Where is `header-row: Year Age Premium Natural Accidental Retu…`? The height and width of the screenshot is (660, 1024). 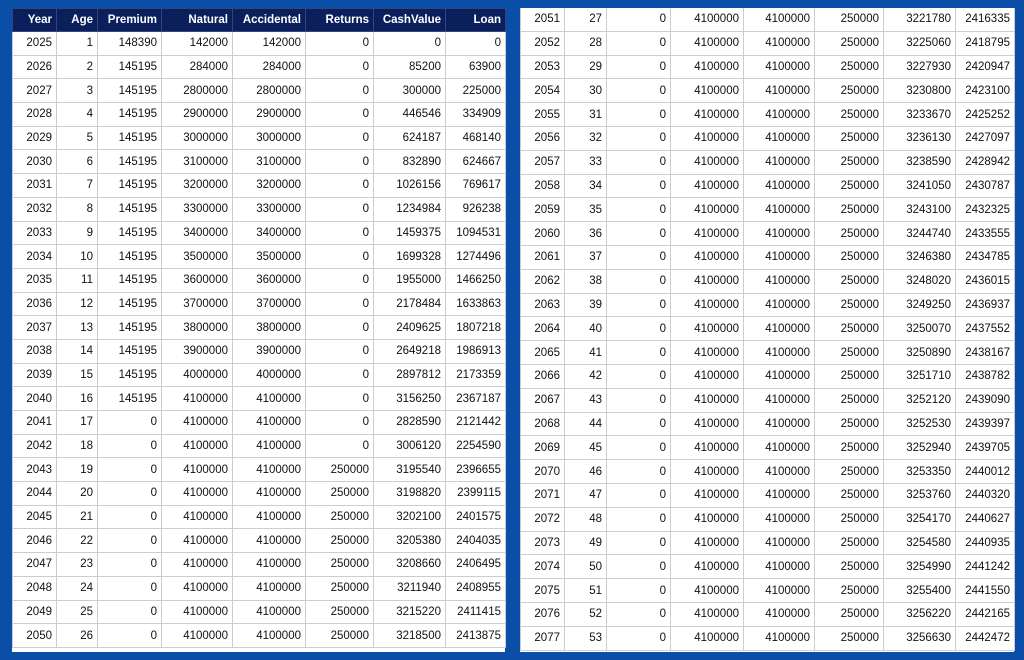 header-row: Year Age Premium Natural Accidental Retu… is located at coordinates (259, 20).